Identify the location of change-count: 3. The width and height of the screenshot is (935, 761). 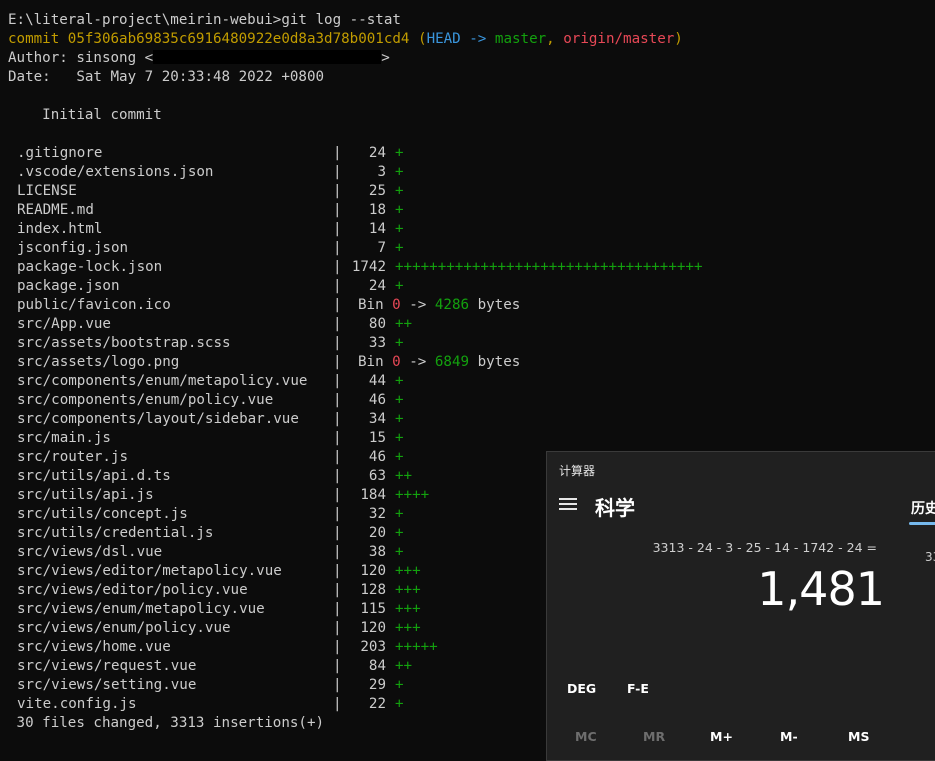
(381, 172).